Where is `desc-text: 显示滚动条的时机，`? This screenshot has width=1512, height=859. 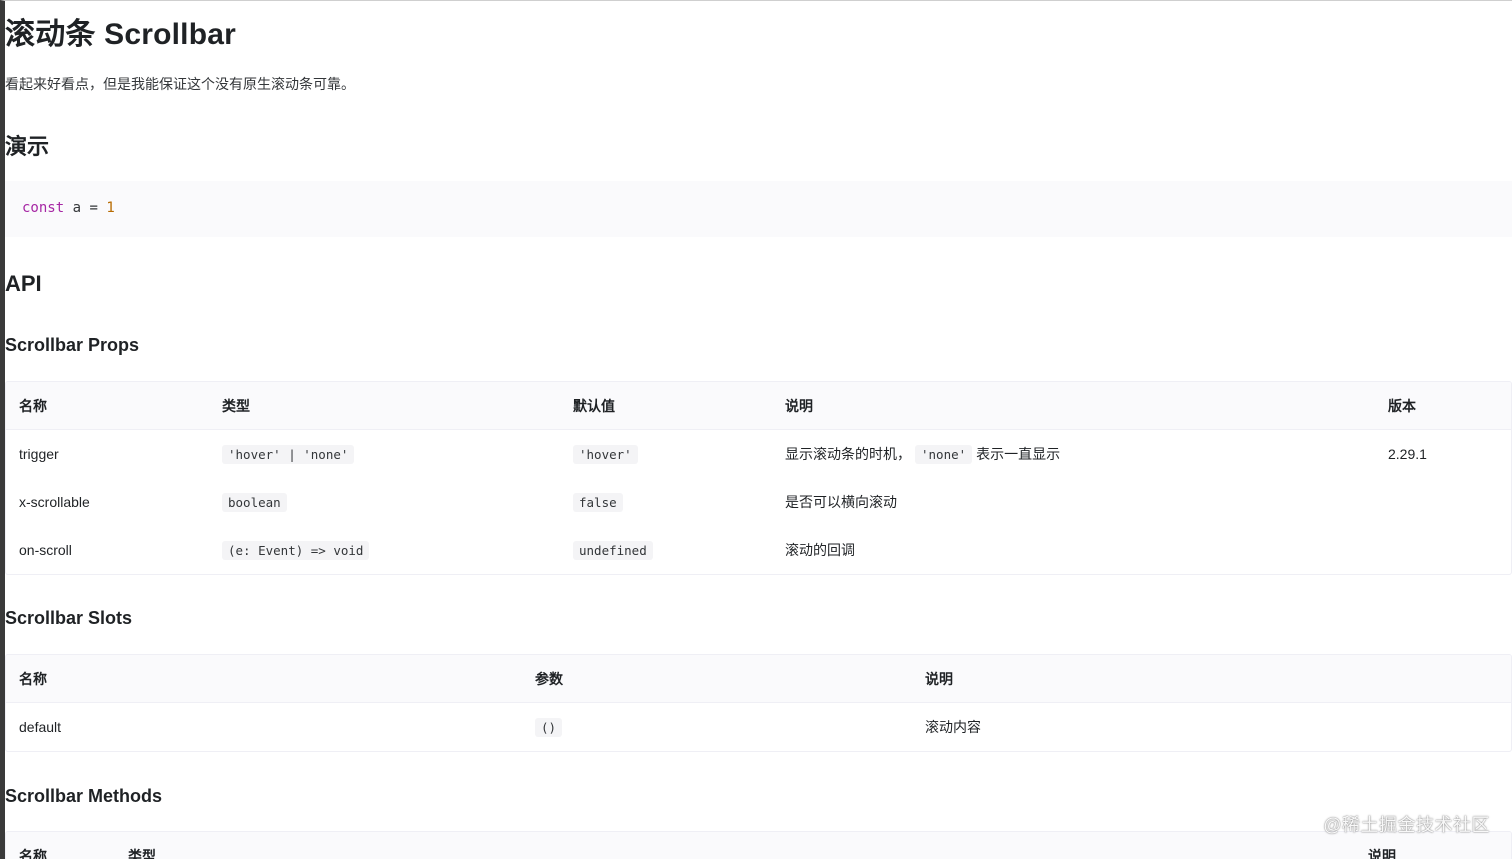
desc-text: 显示滚动条的时机， is located at coordinates (848, 454).